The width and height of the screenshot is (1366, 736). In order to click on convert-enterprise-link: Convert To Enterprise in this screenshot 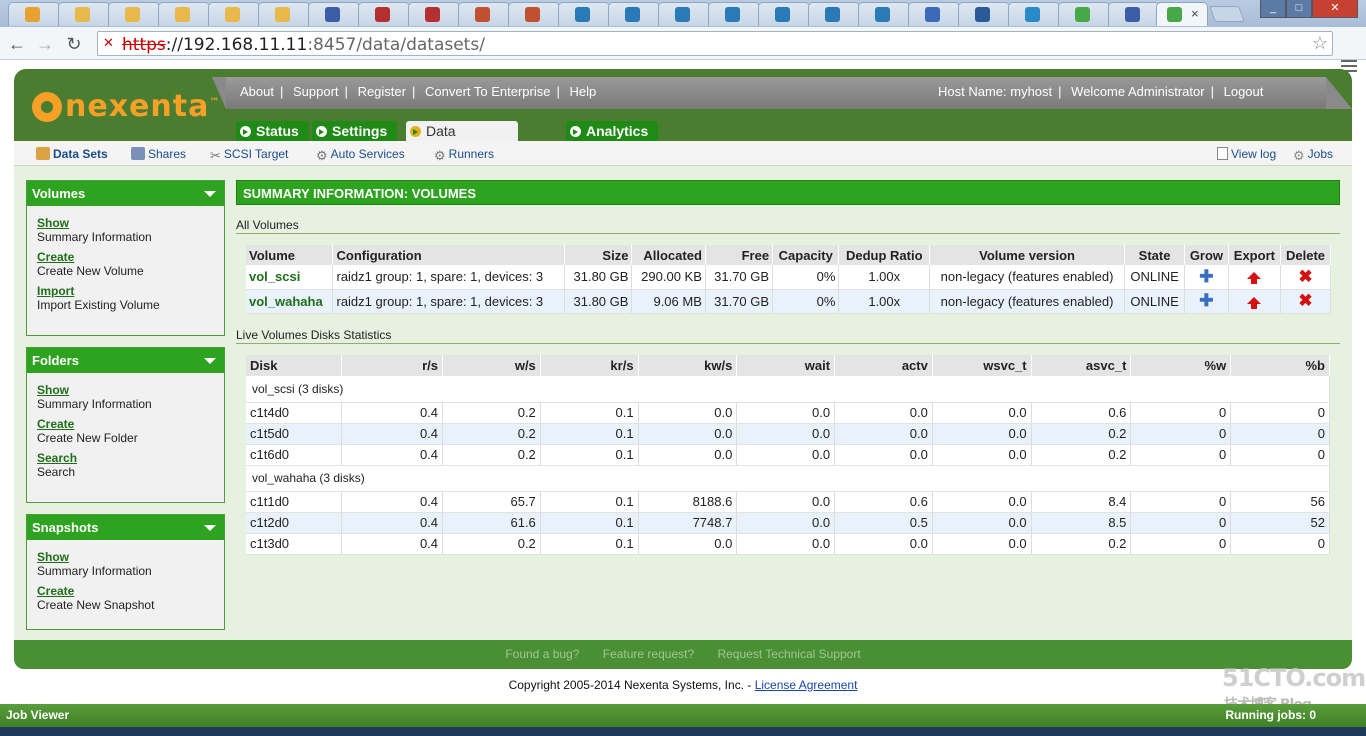, I will do `click(488, 91)`.